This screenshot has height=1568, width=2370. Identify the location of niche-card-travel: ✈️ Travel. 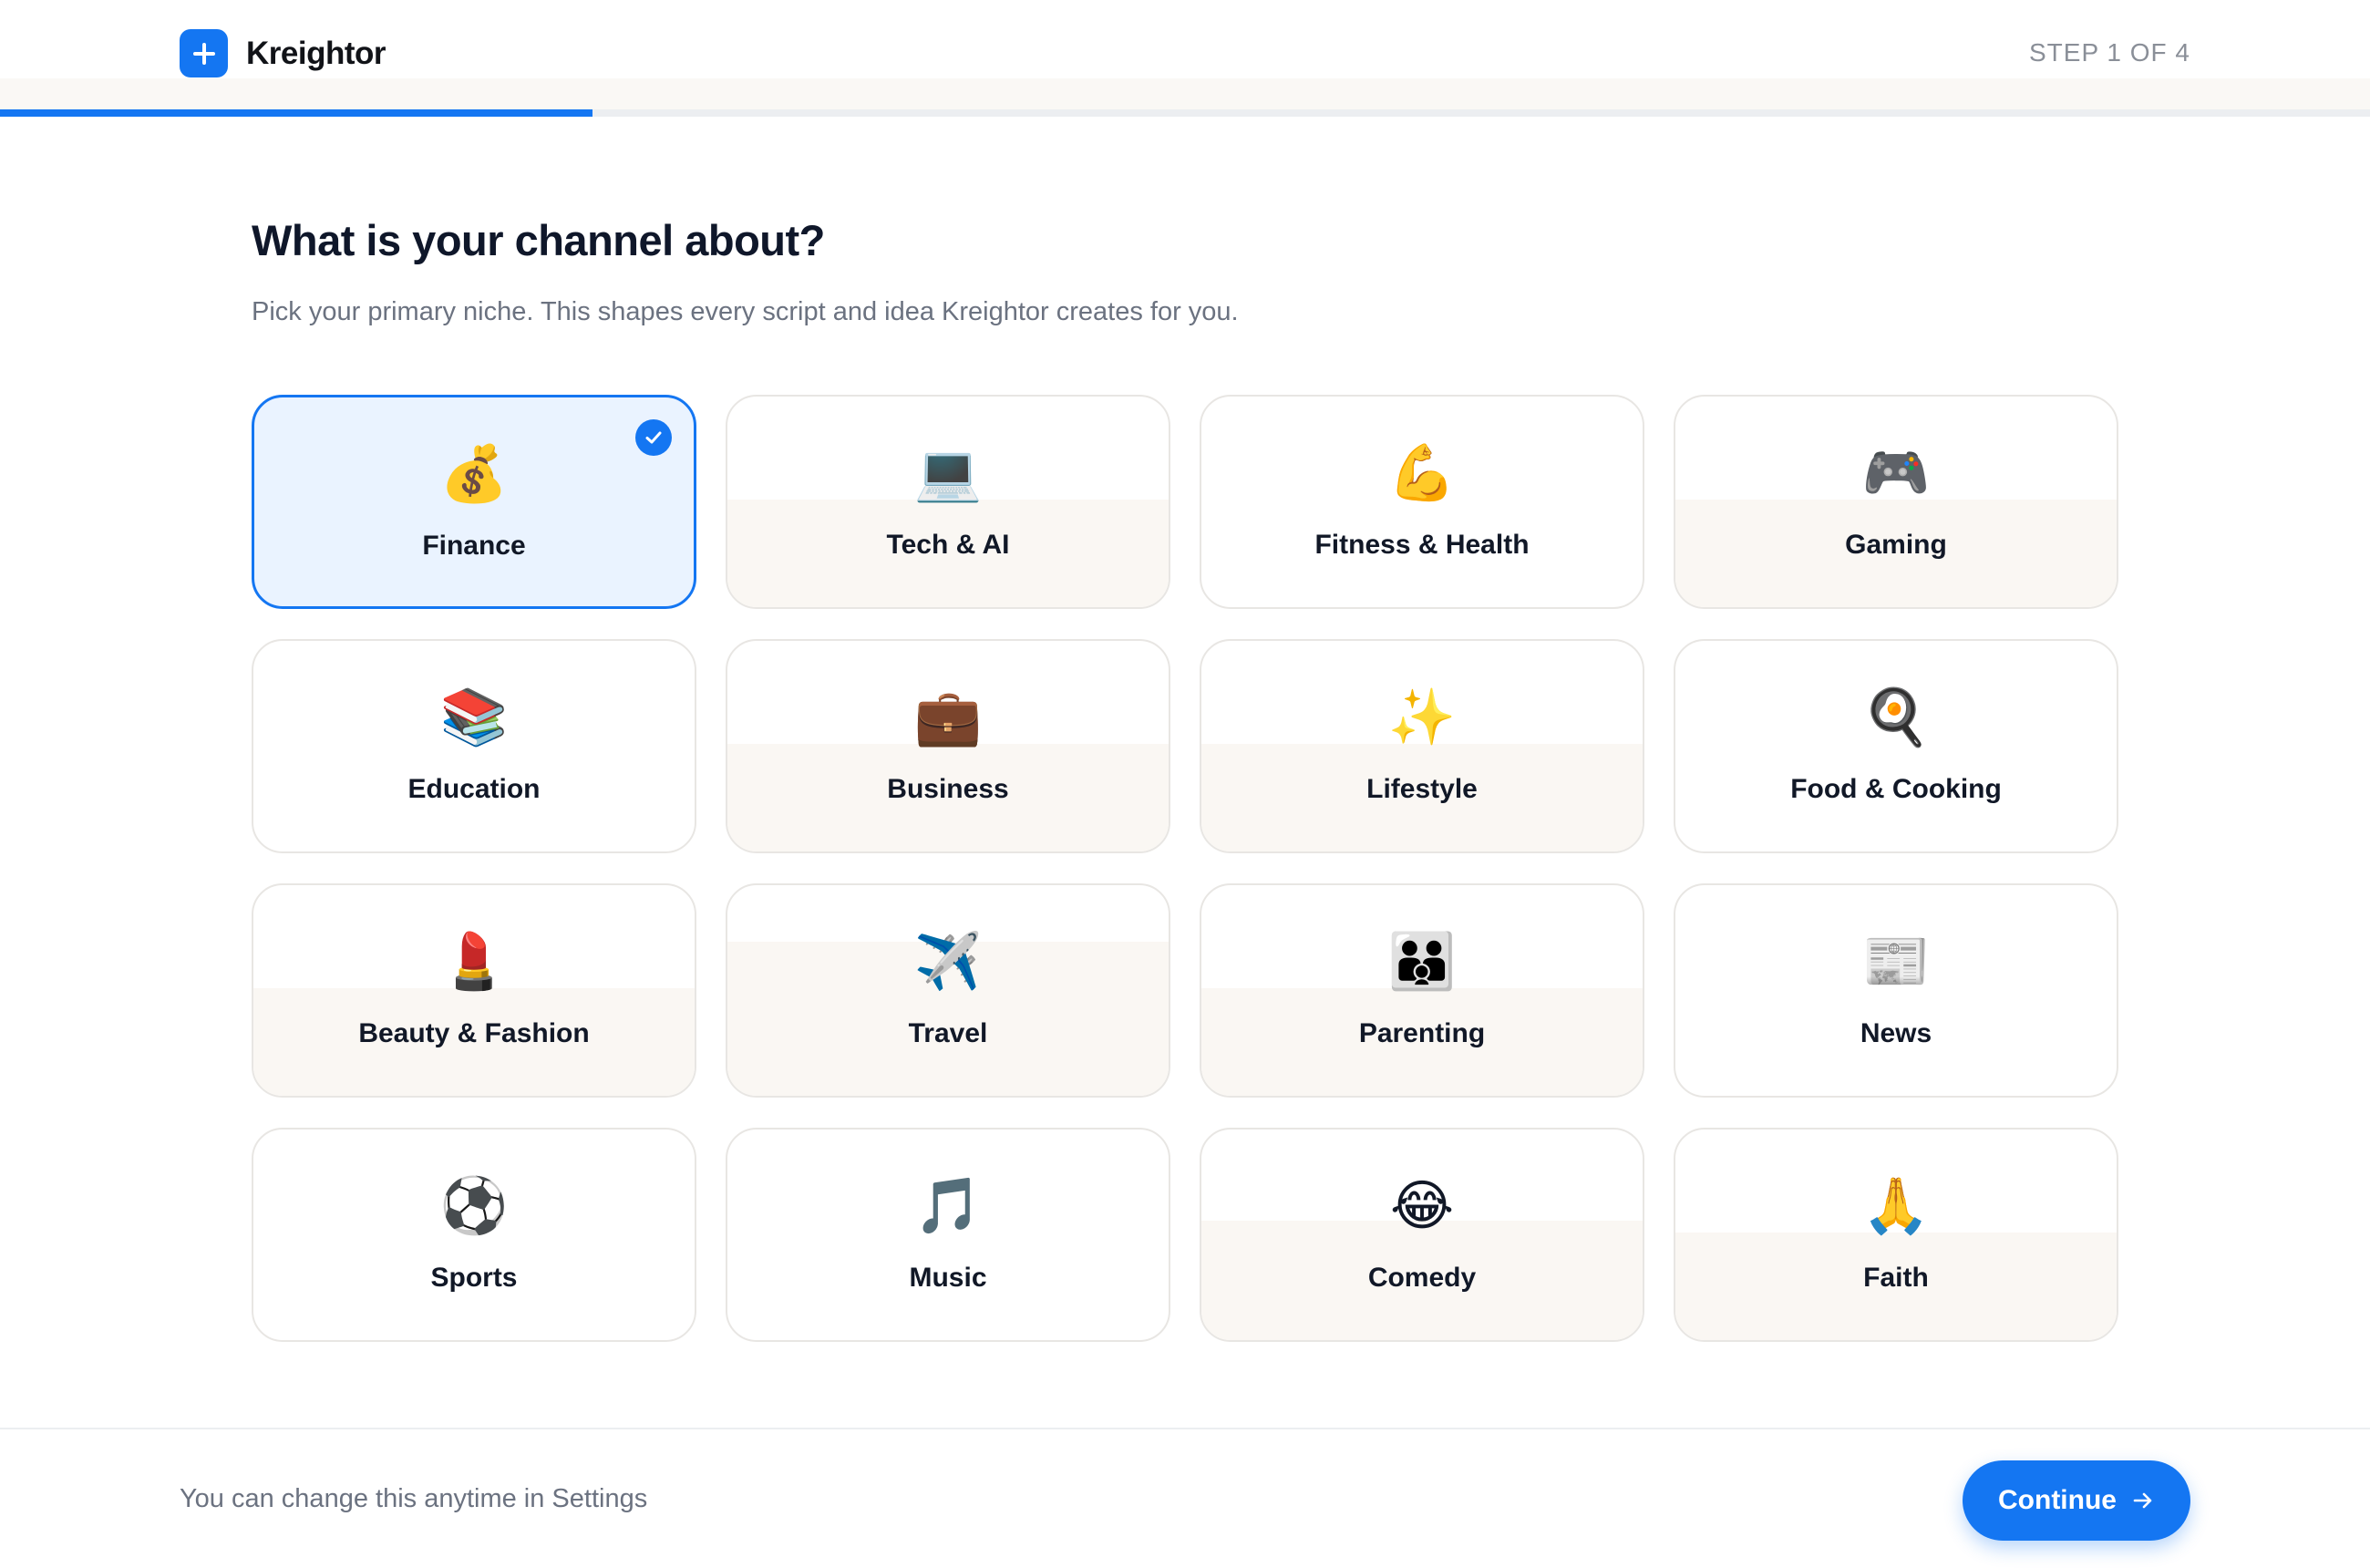
(948, 990).